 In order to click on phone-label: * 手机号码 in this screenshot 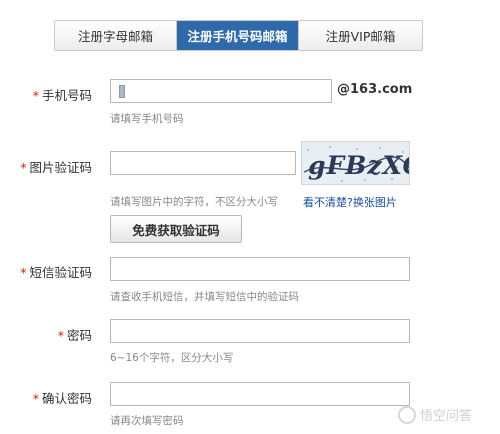, I will do `click(62, 94)`.